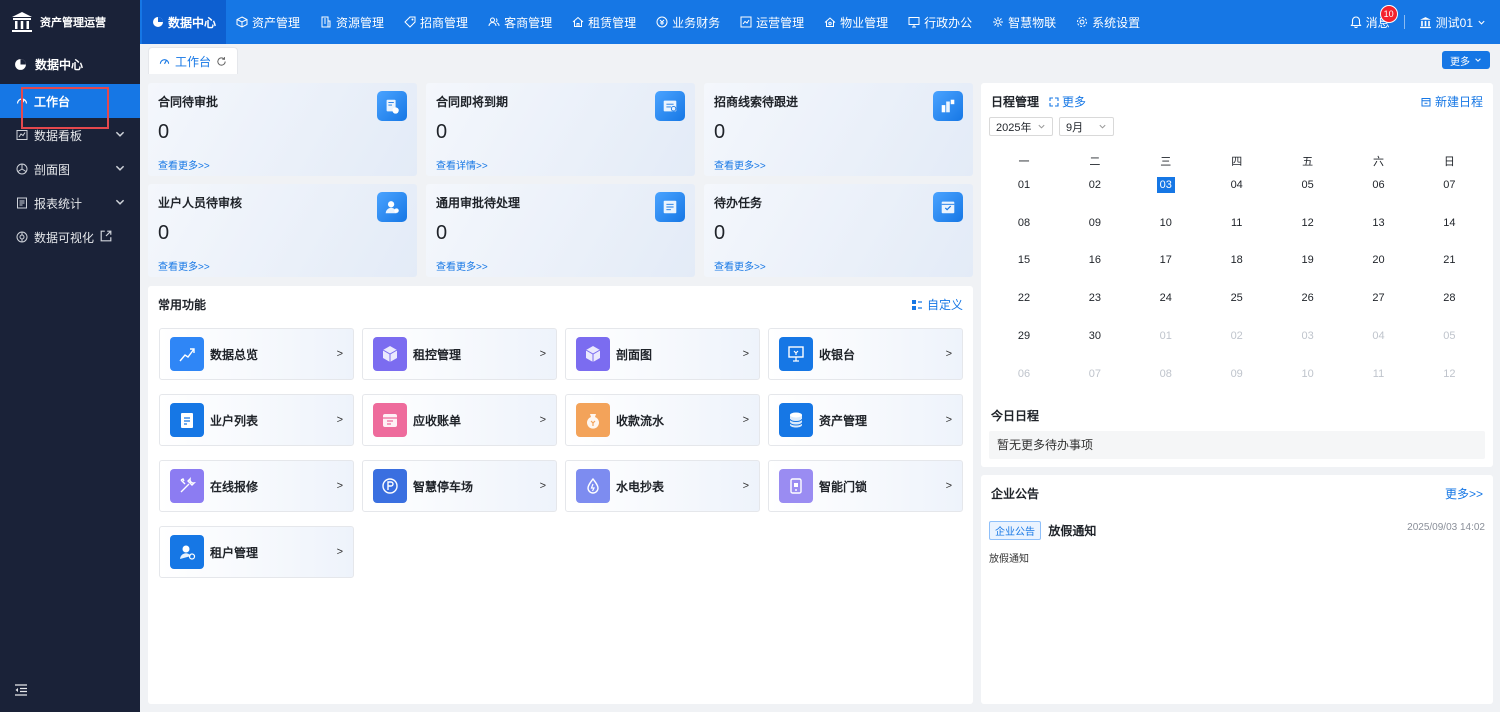 This screenshot has height=712, width=1500. Describe the element at coordinates (70, 22) in the screenshot. I see `brand: 资产管理运营` at that location.